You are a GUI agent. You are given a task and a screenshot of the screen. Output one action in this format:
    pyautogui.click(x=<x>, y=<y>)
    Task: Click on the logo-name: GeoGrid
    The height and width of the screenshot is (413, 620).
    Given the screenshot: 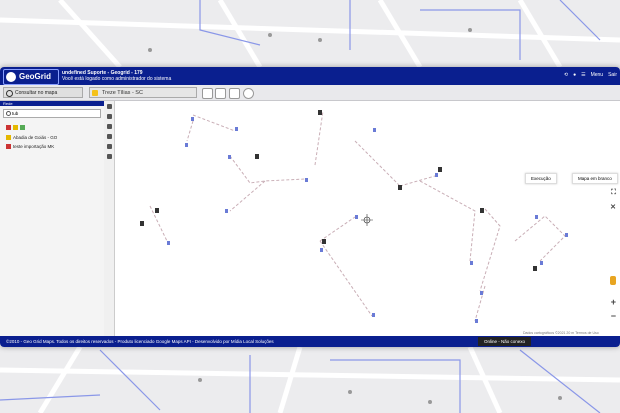 What is the action you would take?
    pyautogui.click(x=35, y=76)
    